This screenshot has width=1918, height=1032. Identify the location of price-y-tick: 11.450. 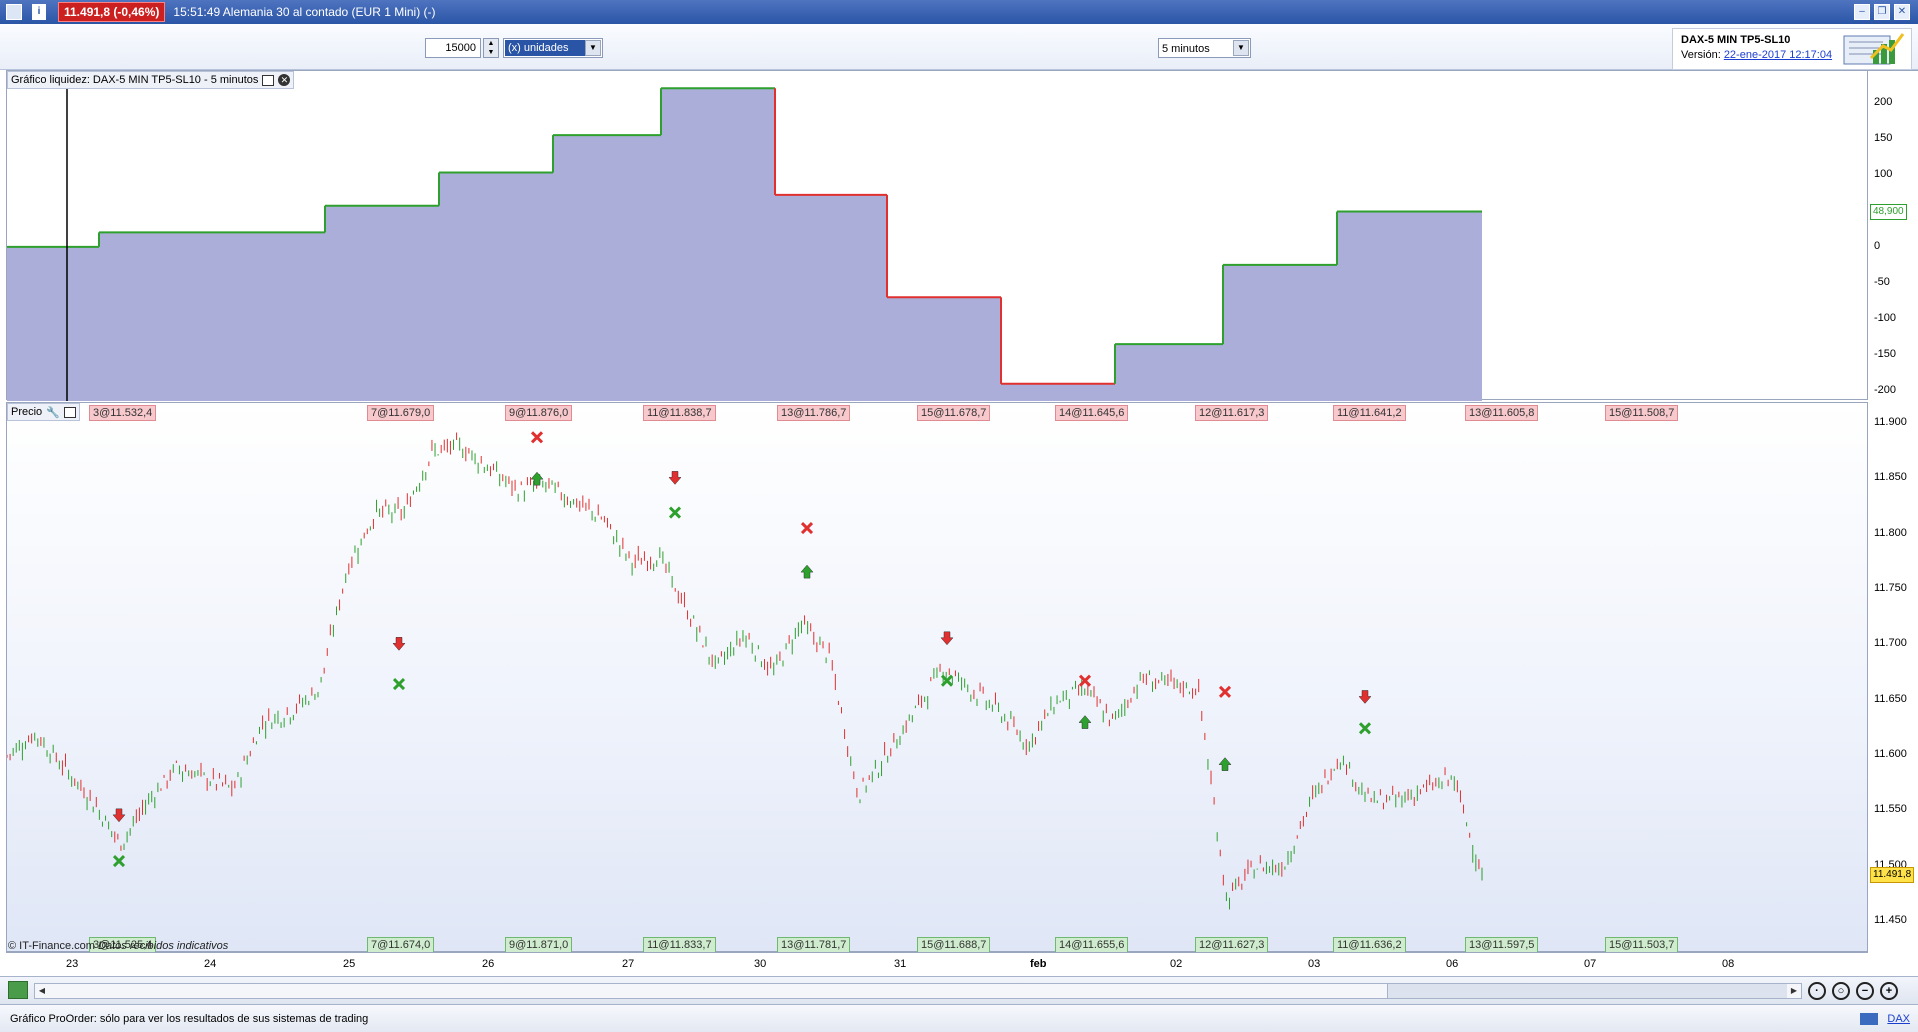
(1890, 919).